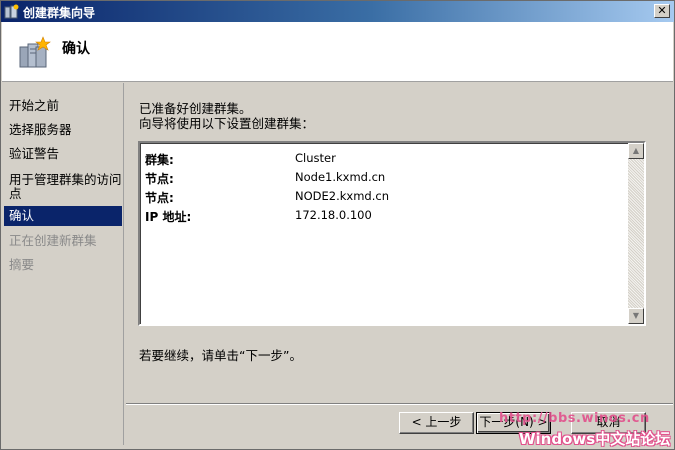 Image resolution: width=675 pixels, height=450 pixels. I want to click on intro-text-settings: 向导将使用以下设置创建群集：, so click(227, 123).